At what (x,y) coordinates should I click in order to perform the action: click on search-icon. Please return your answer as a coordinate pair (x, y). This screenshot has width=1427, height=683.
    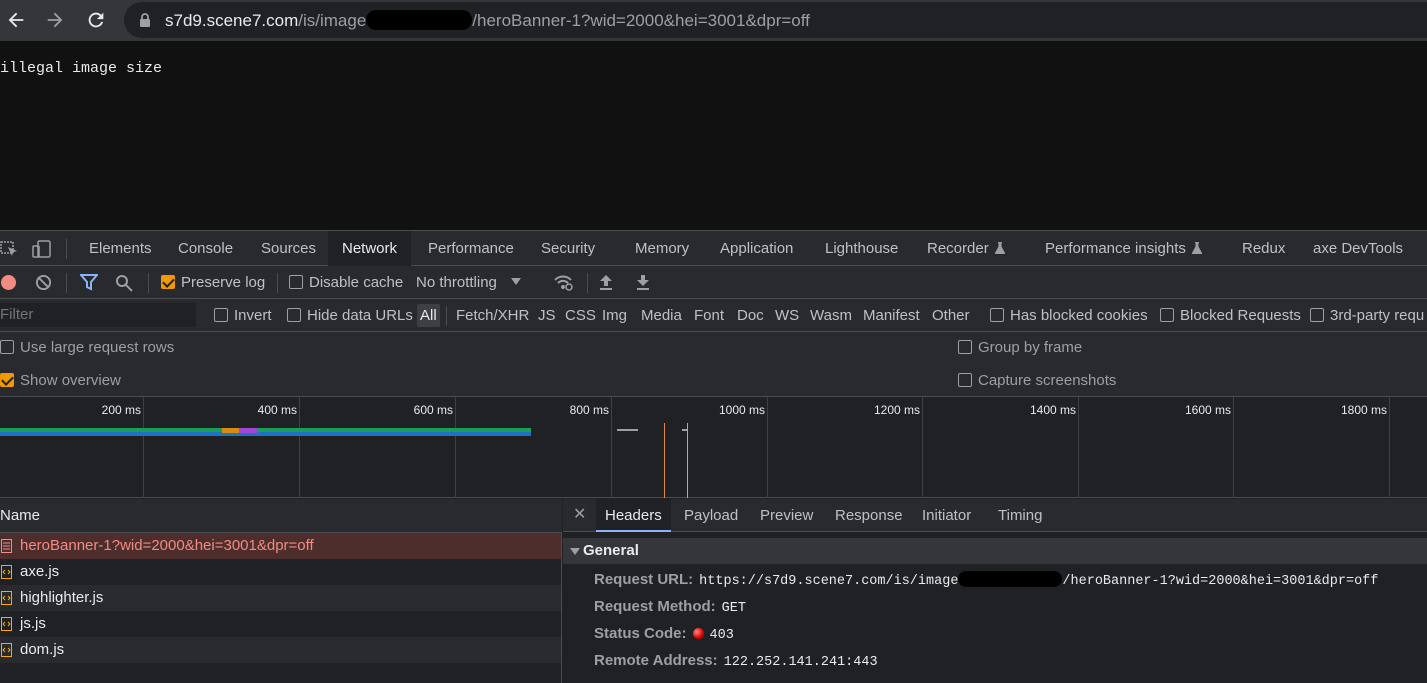
    Looking at the image, I should click on (124, 283).